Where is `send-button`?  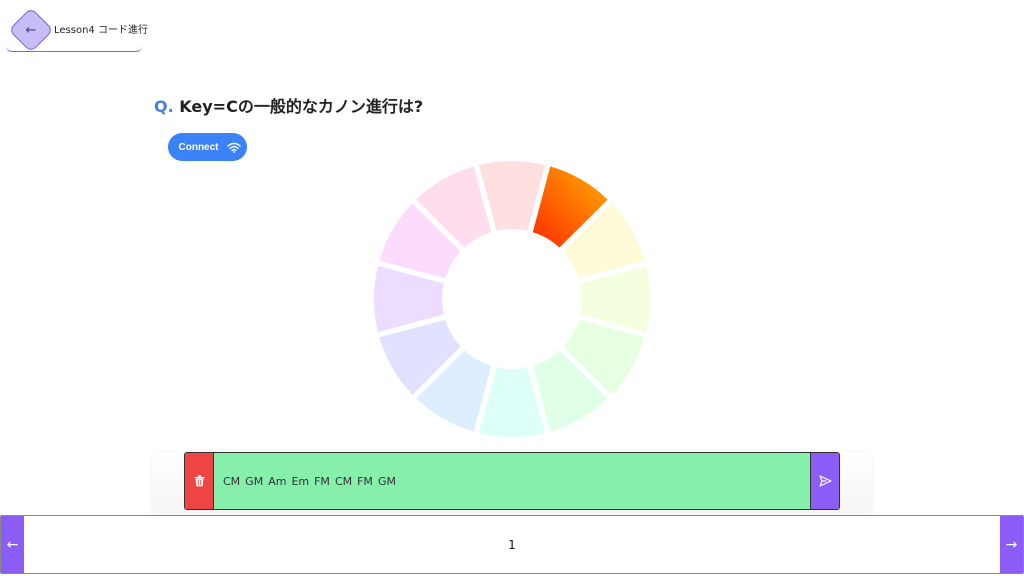 send-button is located at coordinates (824, 481).